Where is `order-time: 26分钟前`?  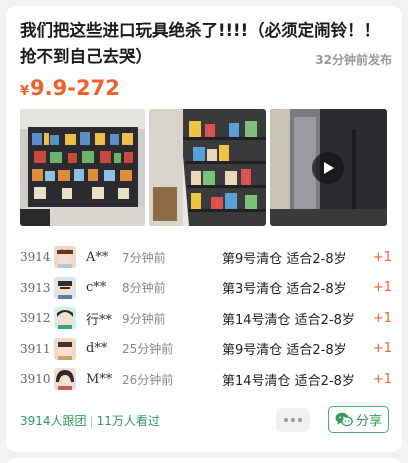
order-time: 26分钟前 is located at coordinates (148, 379).